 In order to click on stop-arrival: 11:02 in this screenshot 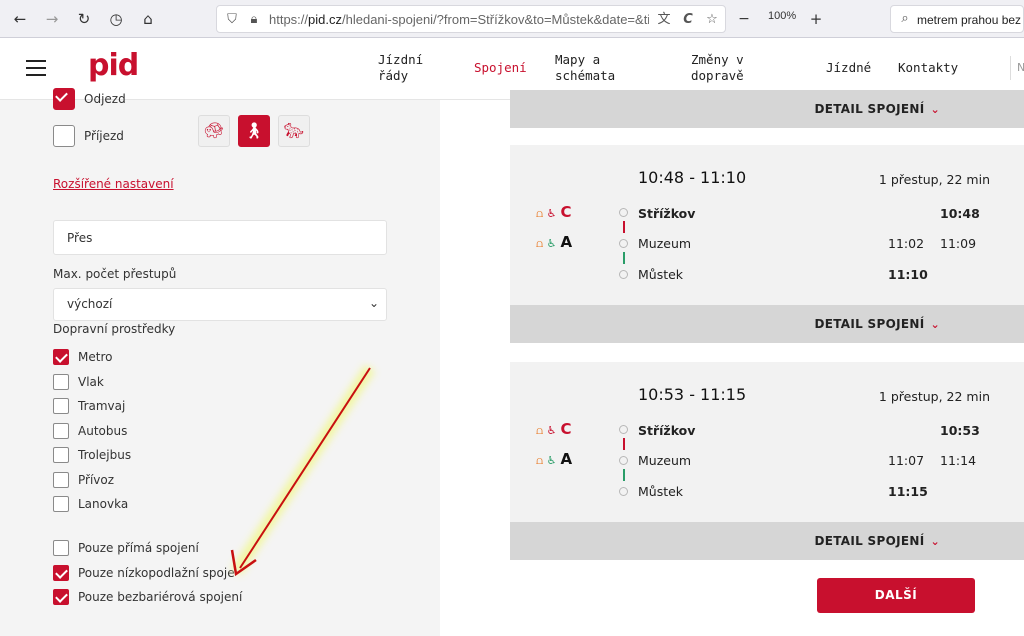, I will do `click(906, 243)`.